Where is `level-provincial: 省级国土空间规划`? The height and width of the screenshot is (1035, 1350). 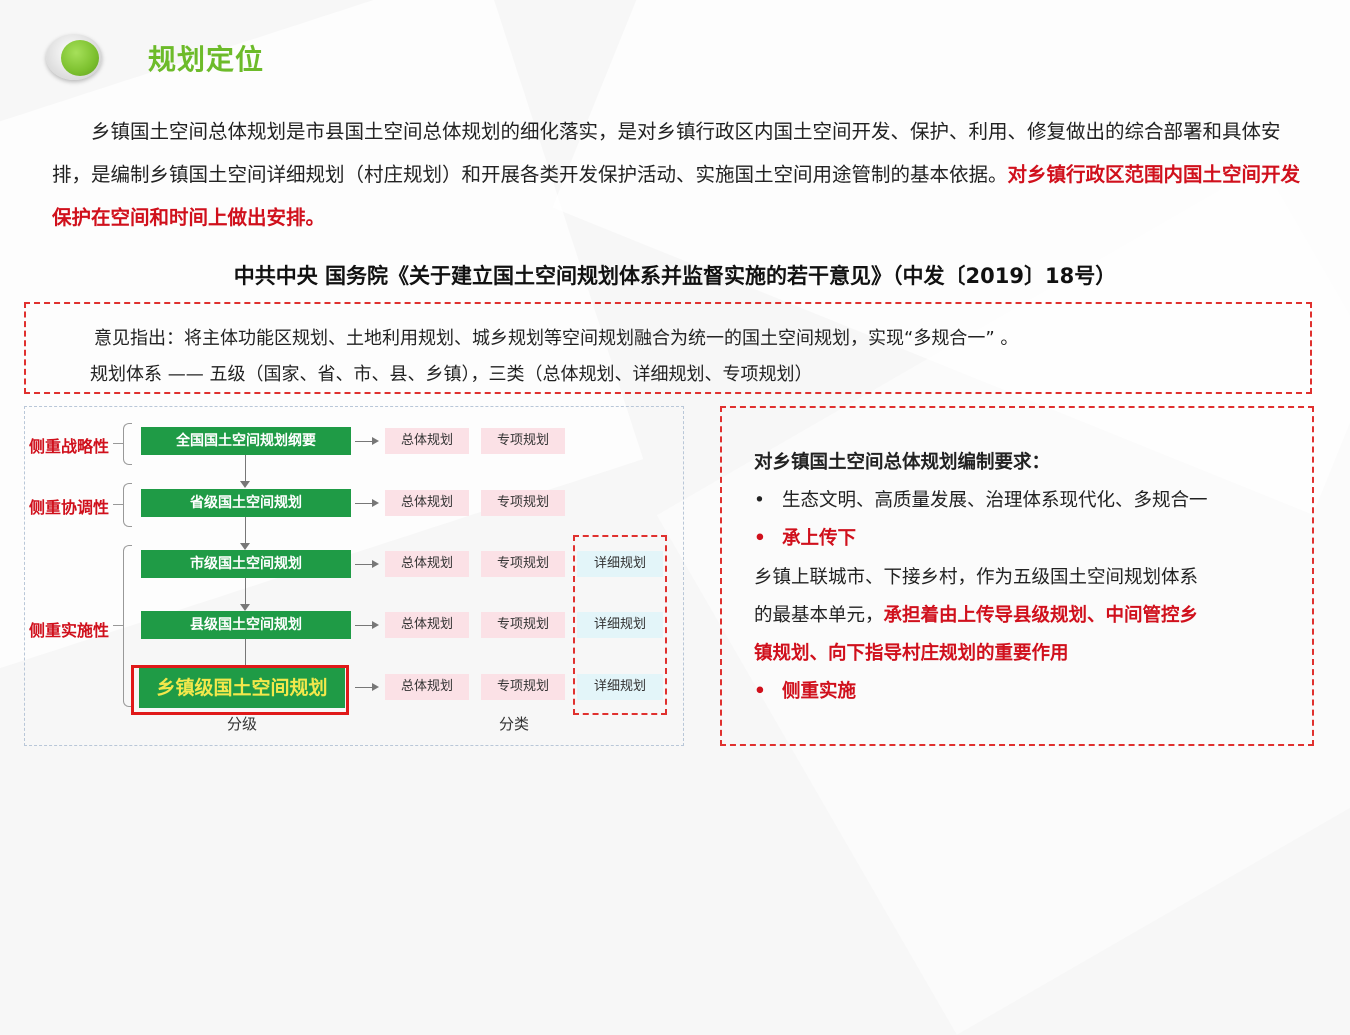
level-provincial: 省级国土空间规划 is located at coordinates (246, 503).